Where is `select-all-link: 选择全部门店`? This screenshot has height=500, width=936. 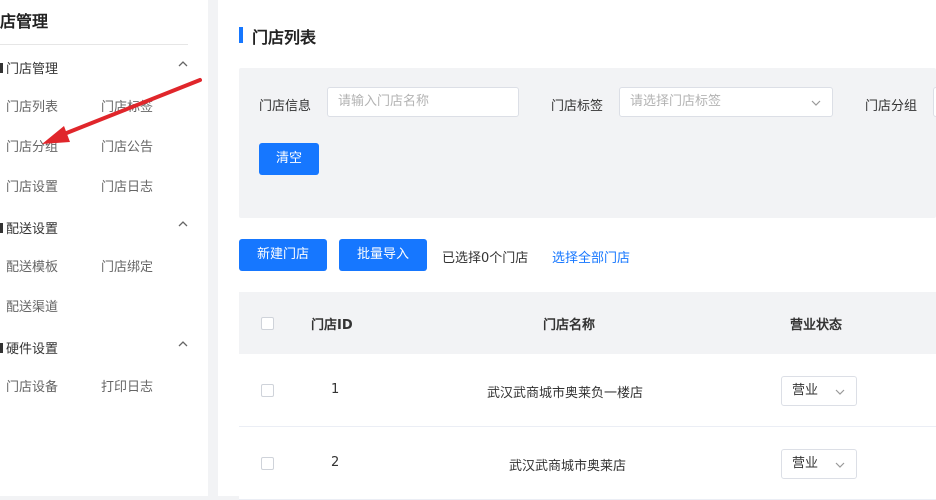
select-all-link: 选择全部门店 is located at coordinates (591, 256).